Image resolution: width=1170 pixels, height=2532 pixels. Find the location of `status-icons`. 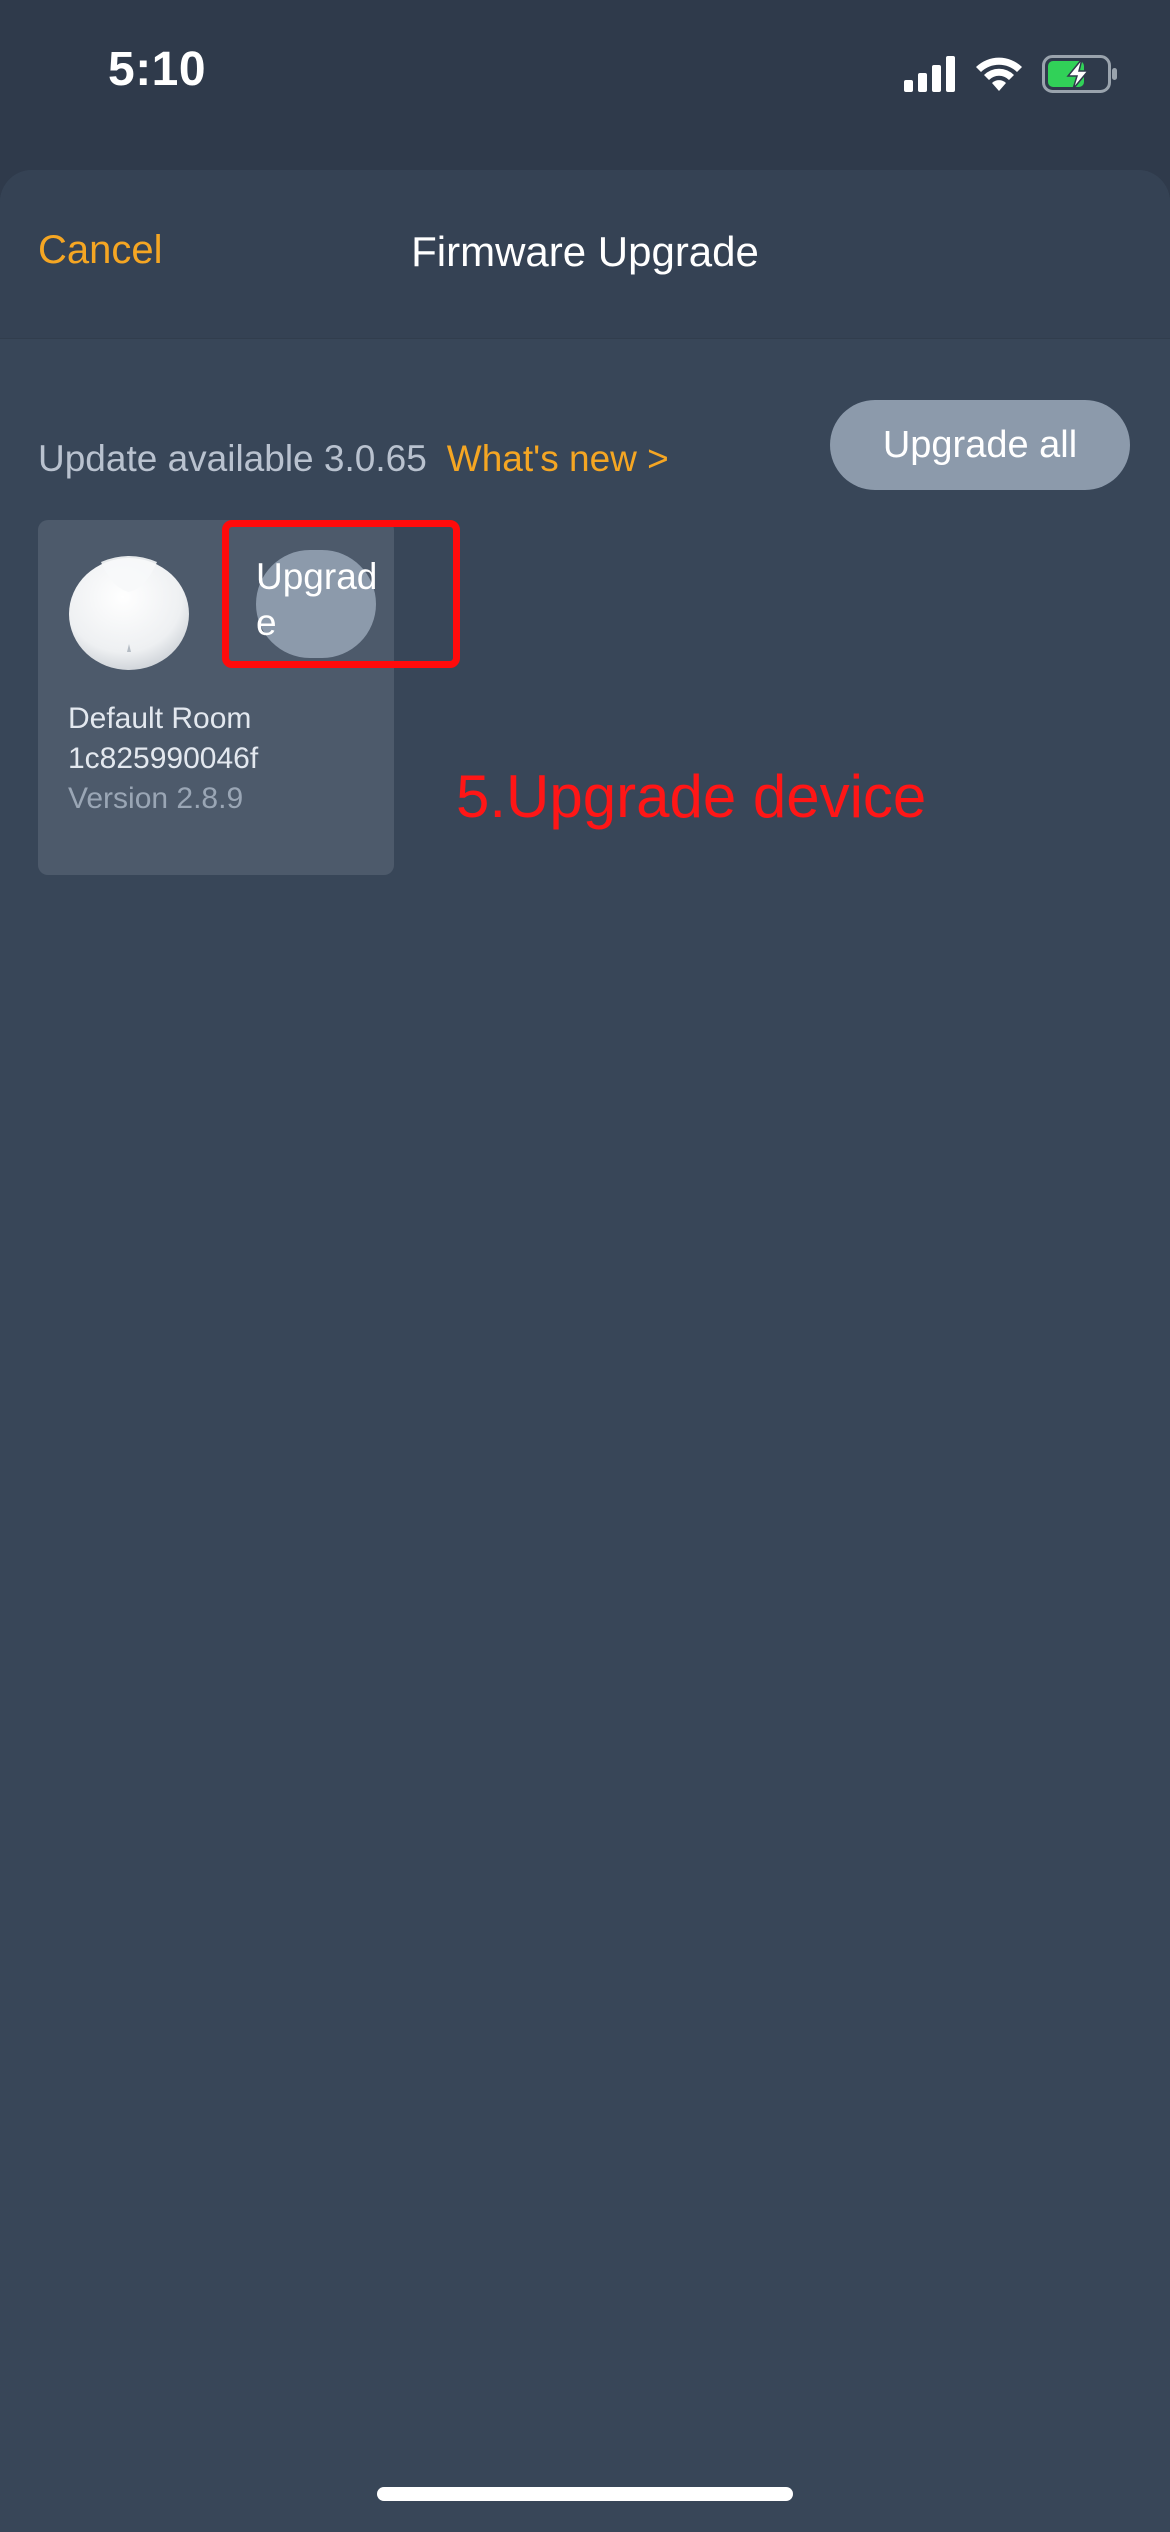

status-icons is located at coordinates (1011, 76).